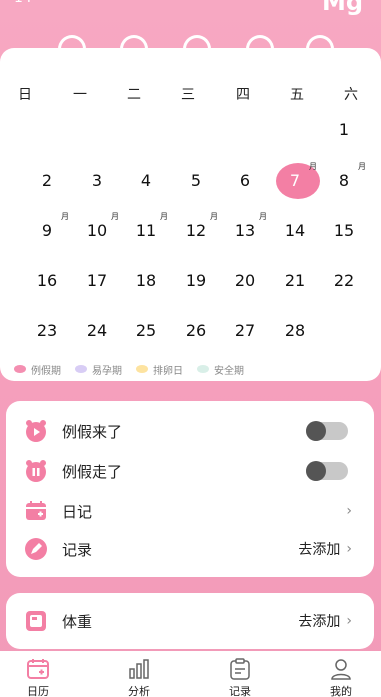 The image size is (381, 697). I want to click on calendar-day: 5, so click(196, 181).